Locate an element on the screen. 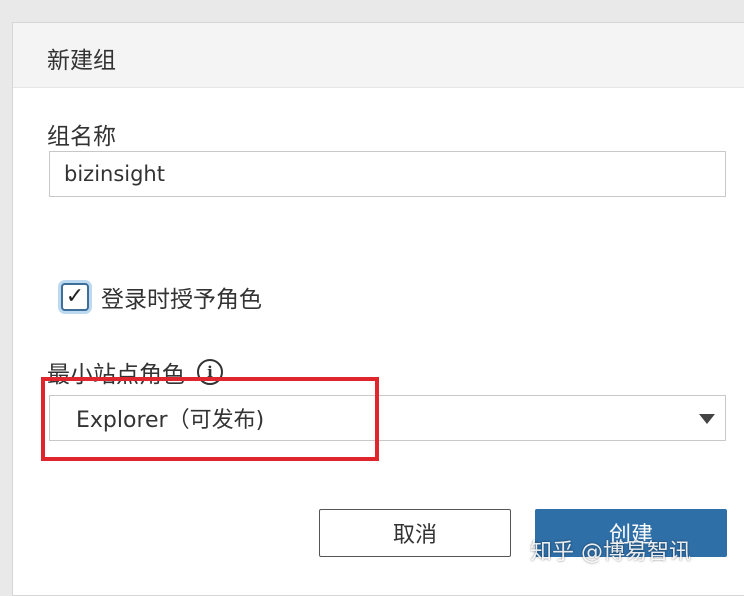 This screenshot has width=744, height=596. cancel-button: 取消 is located at coordinates (415, 533).